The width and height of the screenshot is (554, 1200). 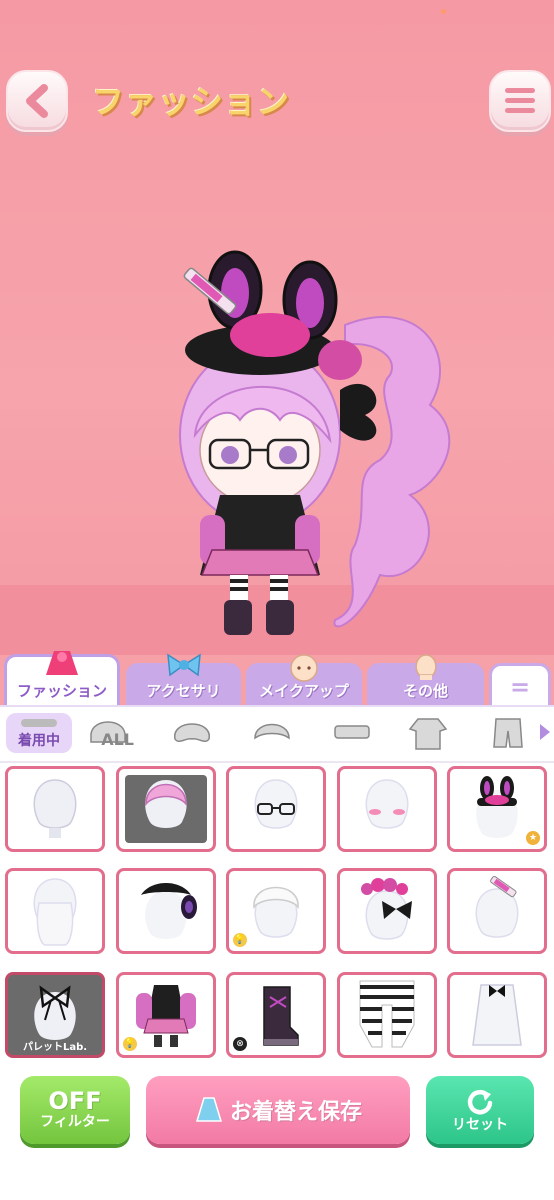 What do you see at coordinates (533, 838) in the screenshot?
I see `star-badge-icon: ★` at bounding box center [533, 838].